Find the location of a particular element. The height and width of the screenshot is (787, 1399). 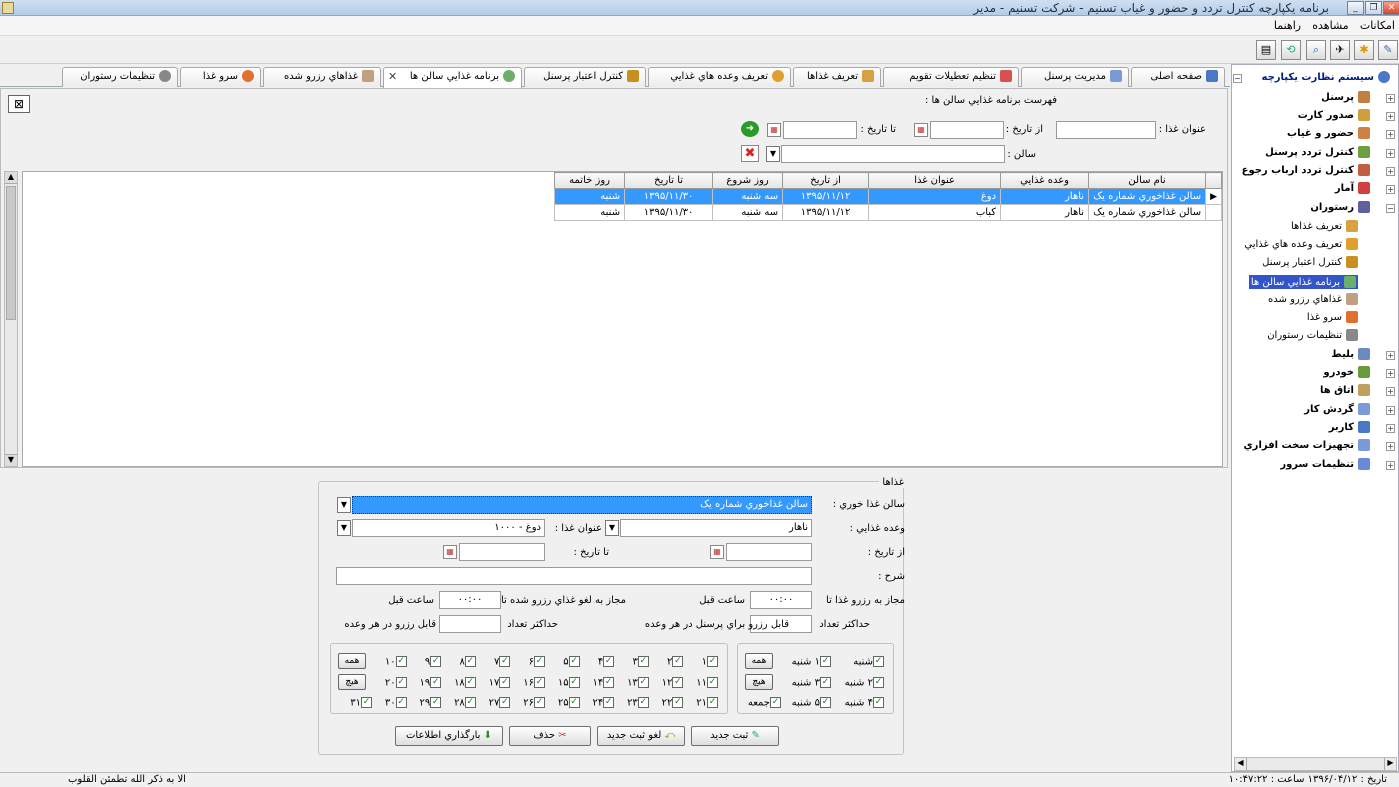

minimize-button: _ is located at coordinates (1355, 8).